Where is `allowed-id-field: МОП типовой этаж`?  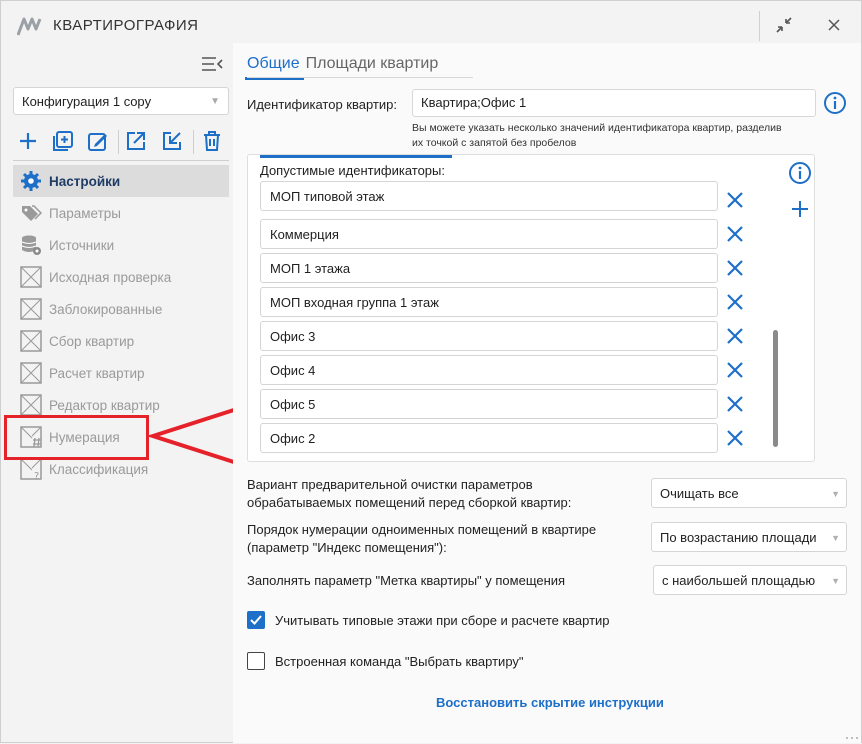 allowed-id-field: МОП типовой этаж is located at coordinates (489, 196).